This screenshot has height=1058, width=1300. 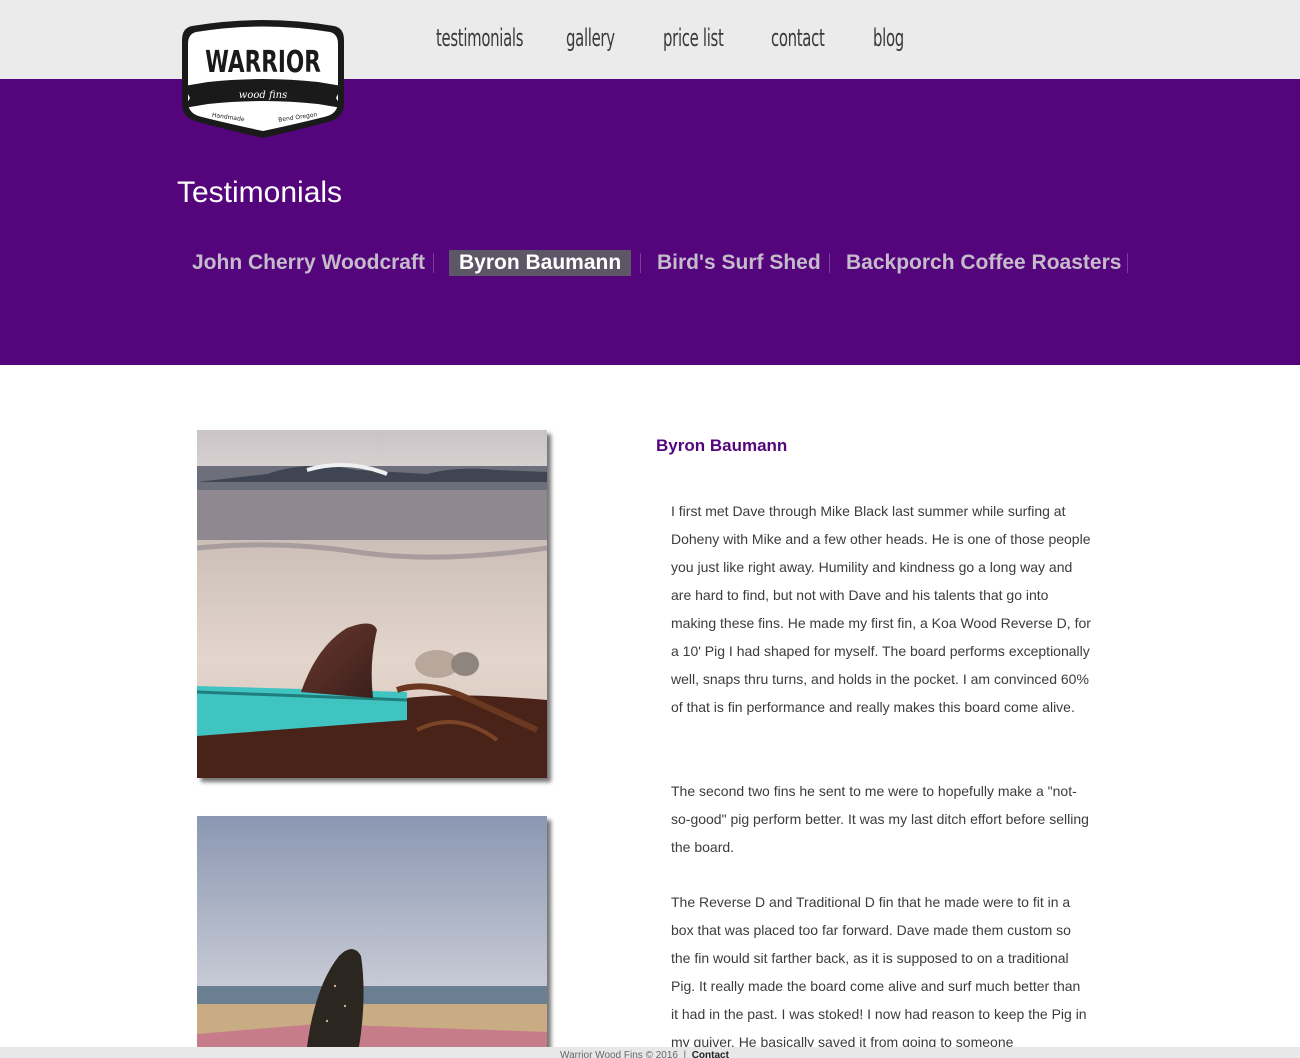 I want to click on svg-text: WARRIOR, so click(x=263, y=63).